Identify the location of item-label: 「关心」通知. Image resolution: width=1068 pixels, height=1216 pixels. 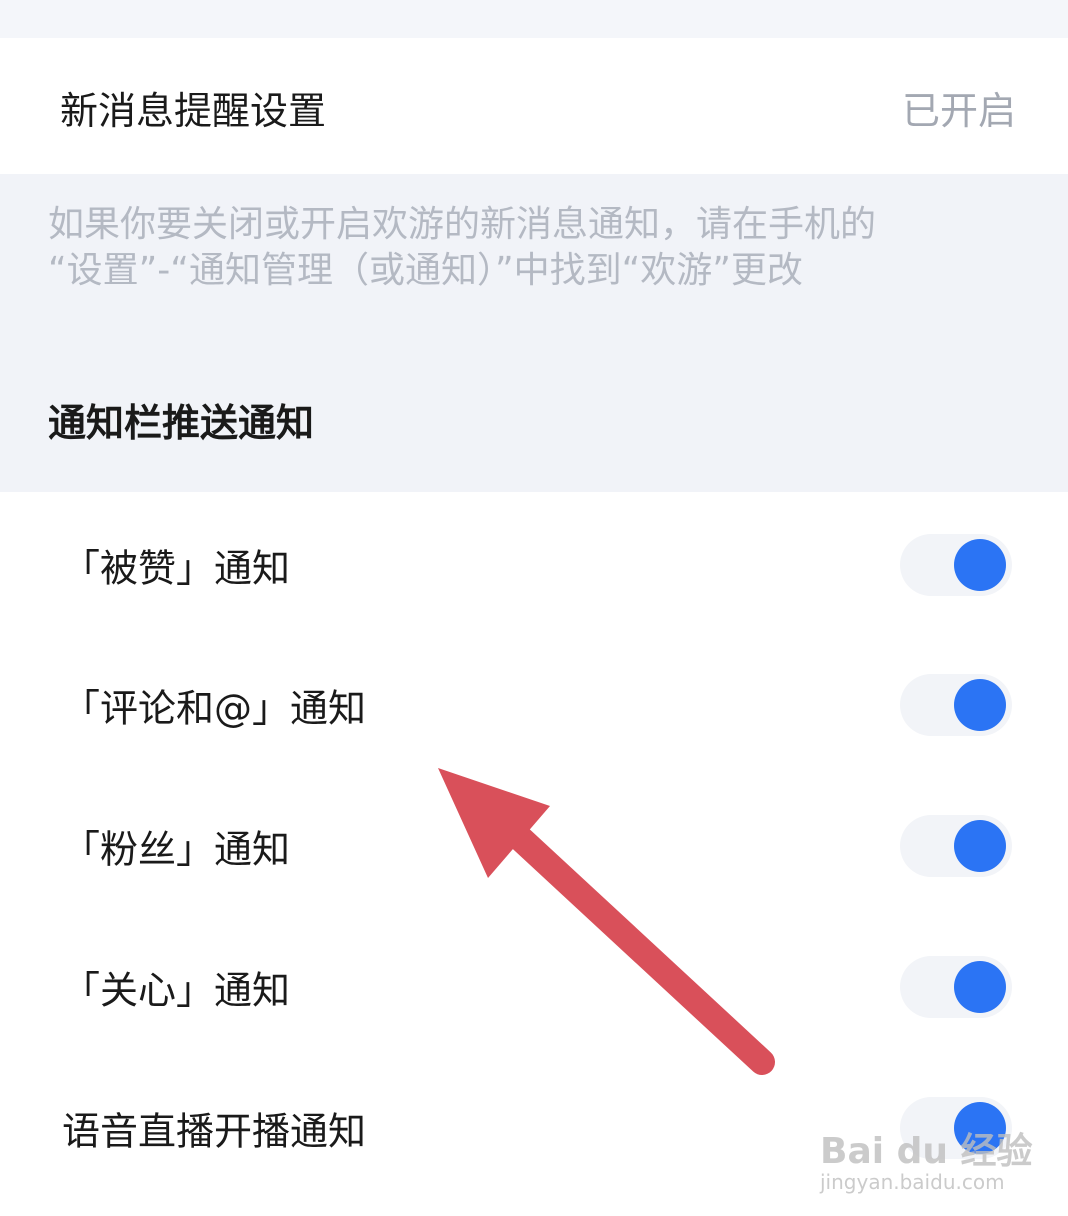
(176, 990).